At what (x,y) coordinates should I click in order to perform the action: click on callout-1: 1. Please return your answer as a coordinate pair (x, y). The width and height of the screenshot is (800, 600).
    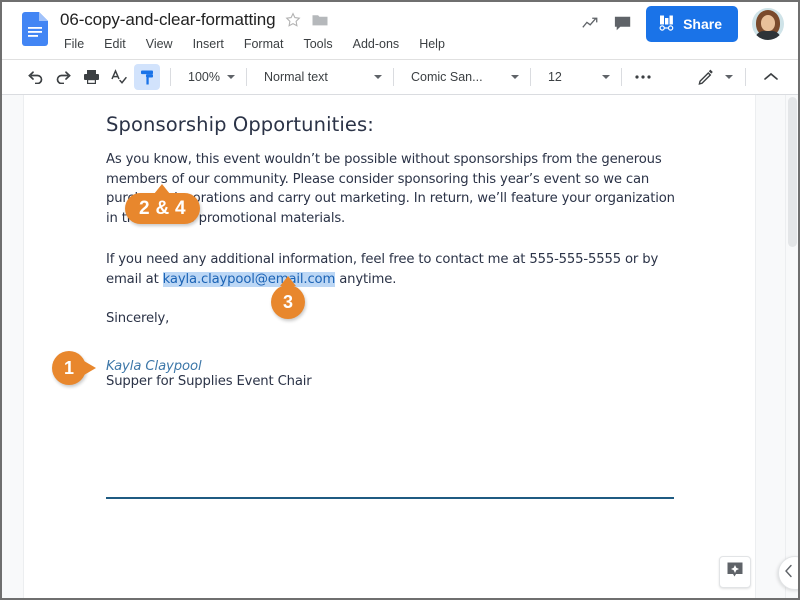
    Looking at the image, I should click on (74, 368).